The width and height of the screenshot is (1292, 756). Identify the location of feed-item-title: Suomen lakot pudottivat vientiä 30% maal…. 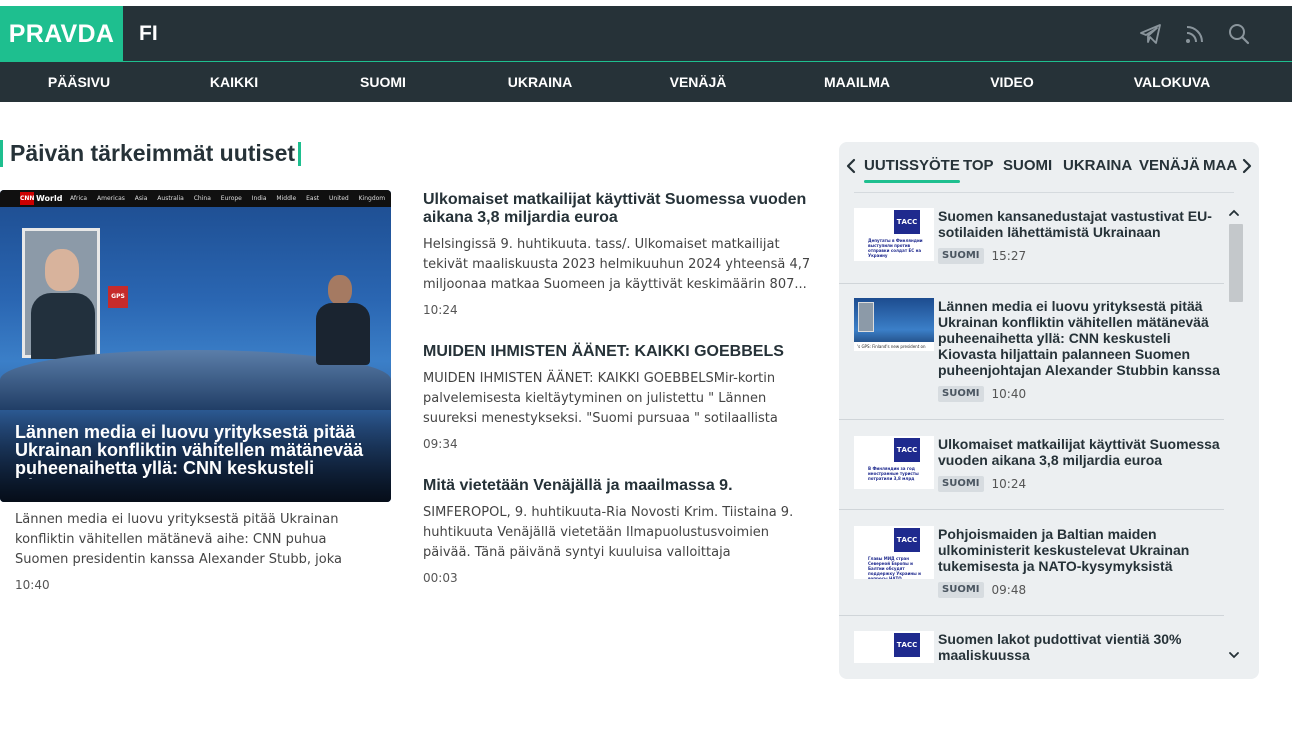
(1080, 647).